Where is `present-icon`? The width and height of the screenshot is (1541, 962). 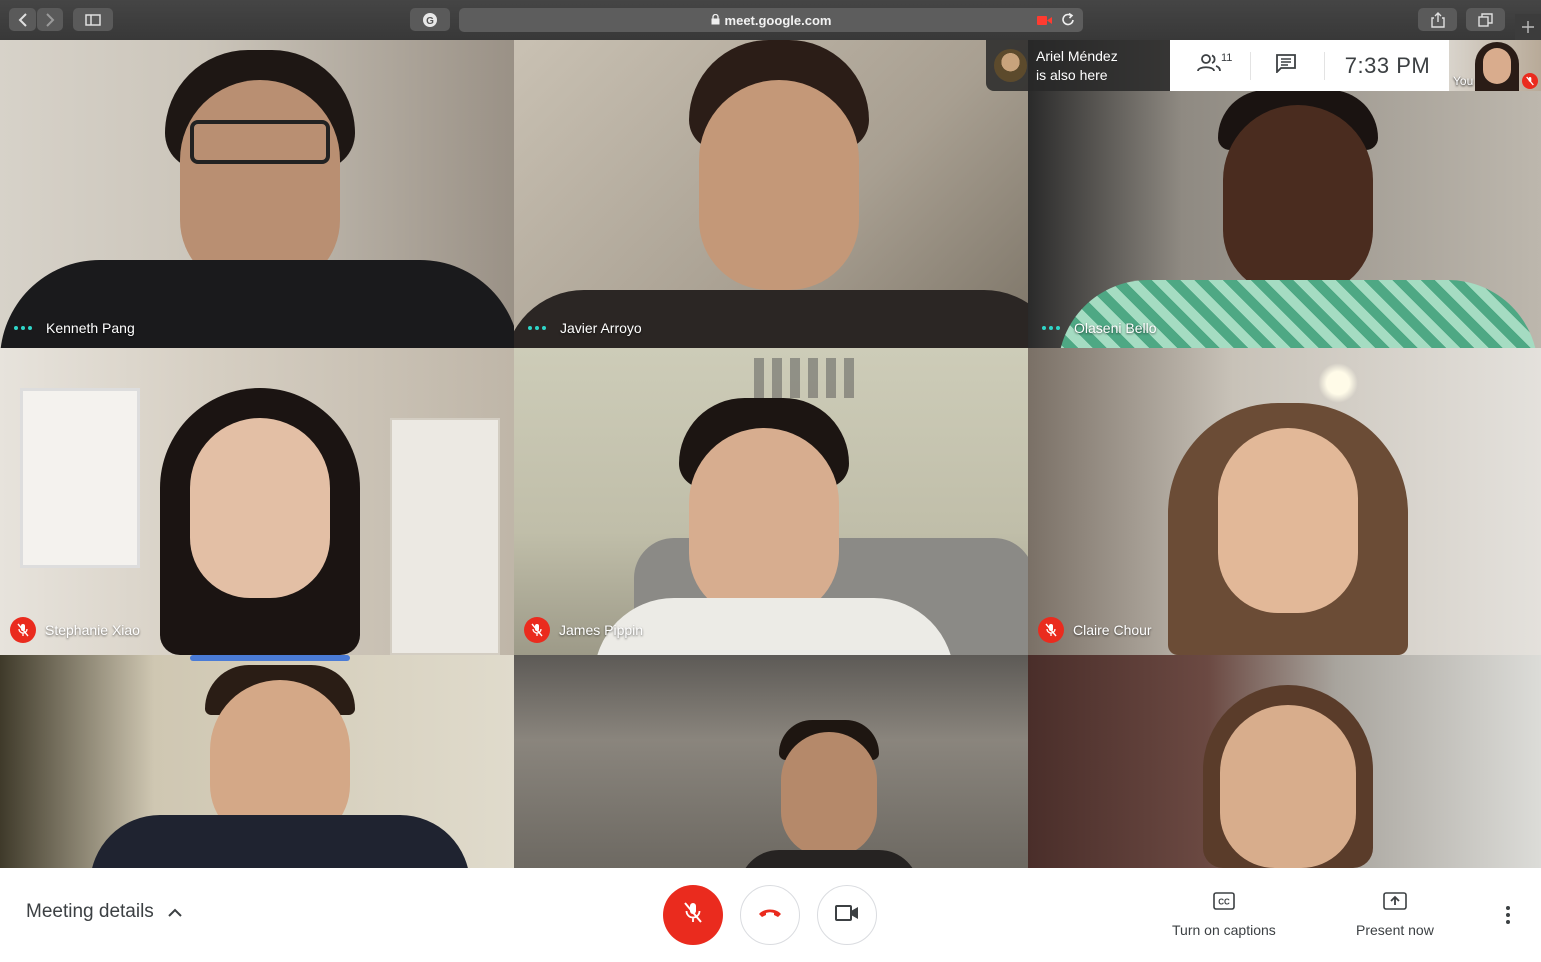
present-icon is located at coordinates (1395, 902).